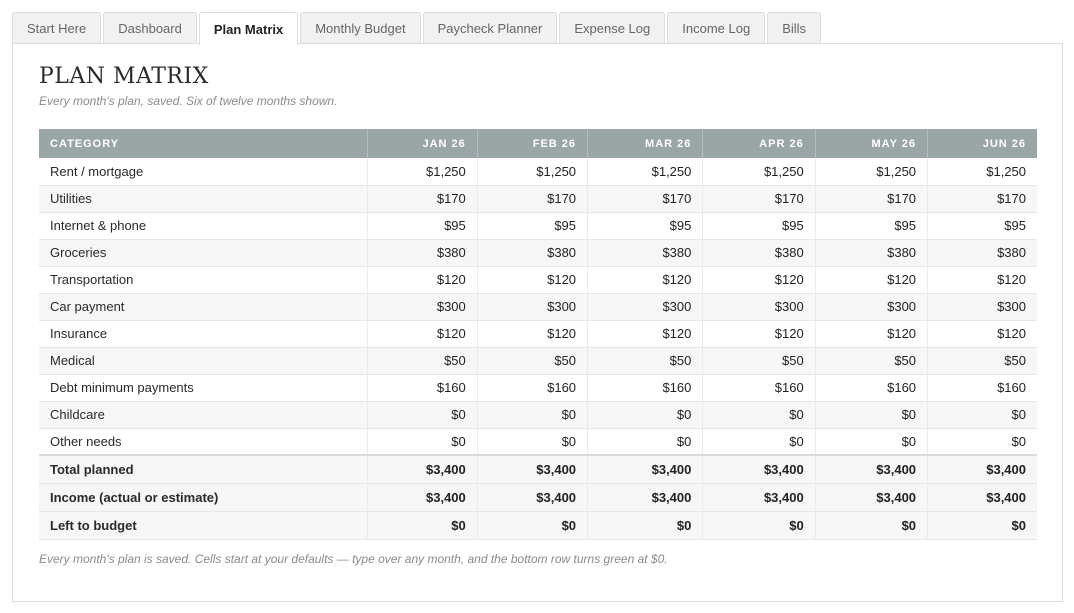 The image size is (1074, 613). Describe the element at coordinates (612, 27) in the screenshot. I see `tab-expense-log: Expense Log` at that location.